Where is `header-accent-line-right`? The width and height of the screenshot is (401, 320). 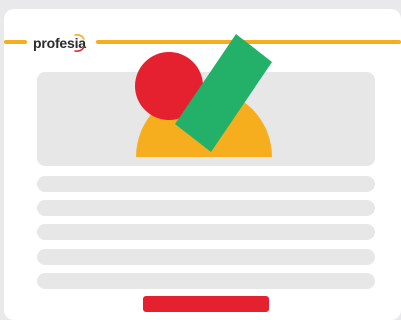
header-accent-line-right is located at coordinates (248, 42).